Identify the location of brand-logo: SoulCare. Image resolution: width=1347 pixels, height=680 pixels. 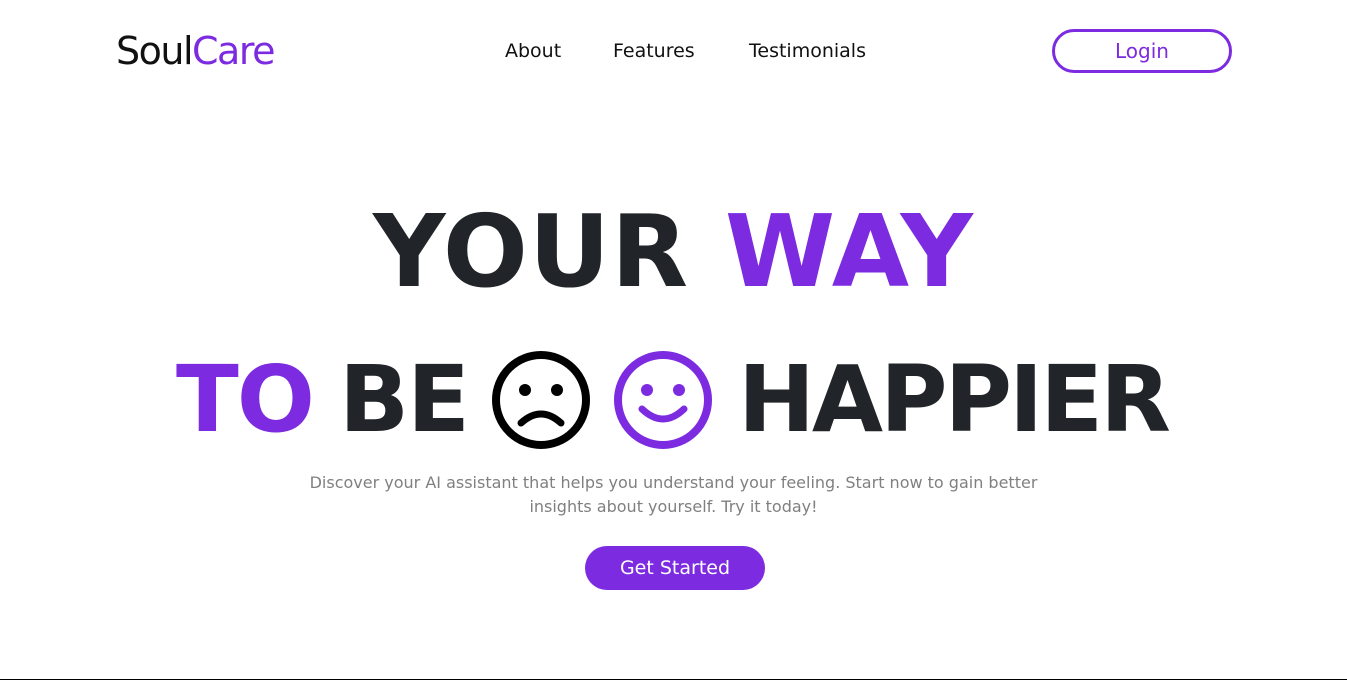
(196, 51).